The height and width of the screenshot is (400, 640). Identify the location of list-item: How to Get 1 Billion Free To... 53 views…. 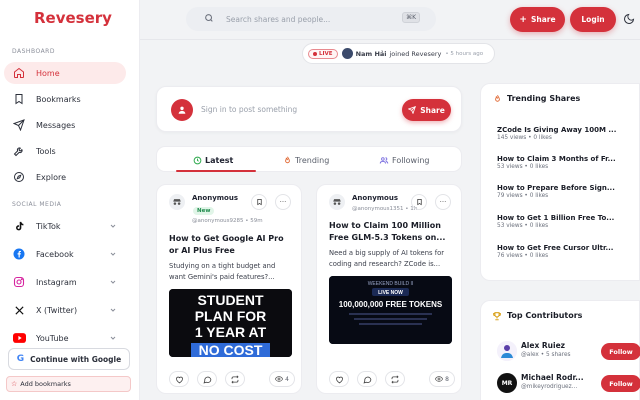
(567, 221).